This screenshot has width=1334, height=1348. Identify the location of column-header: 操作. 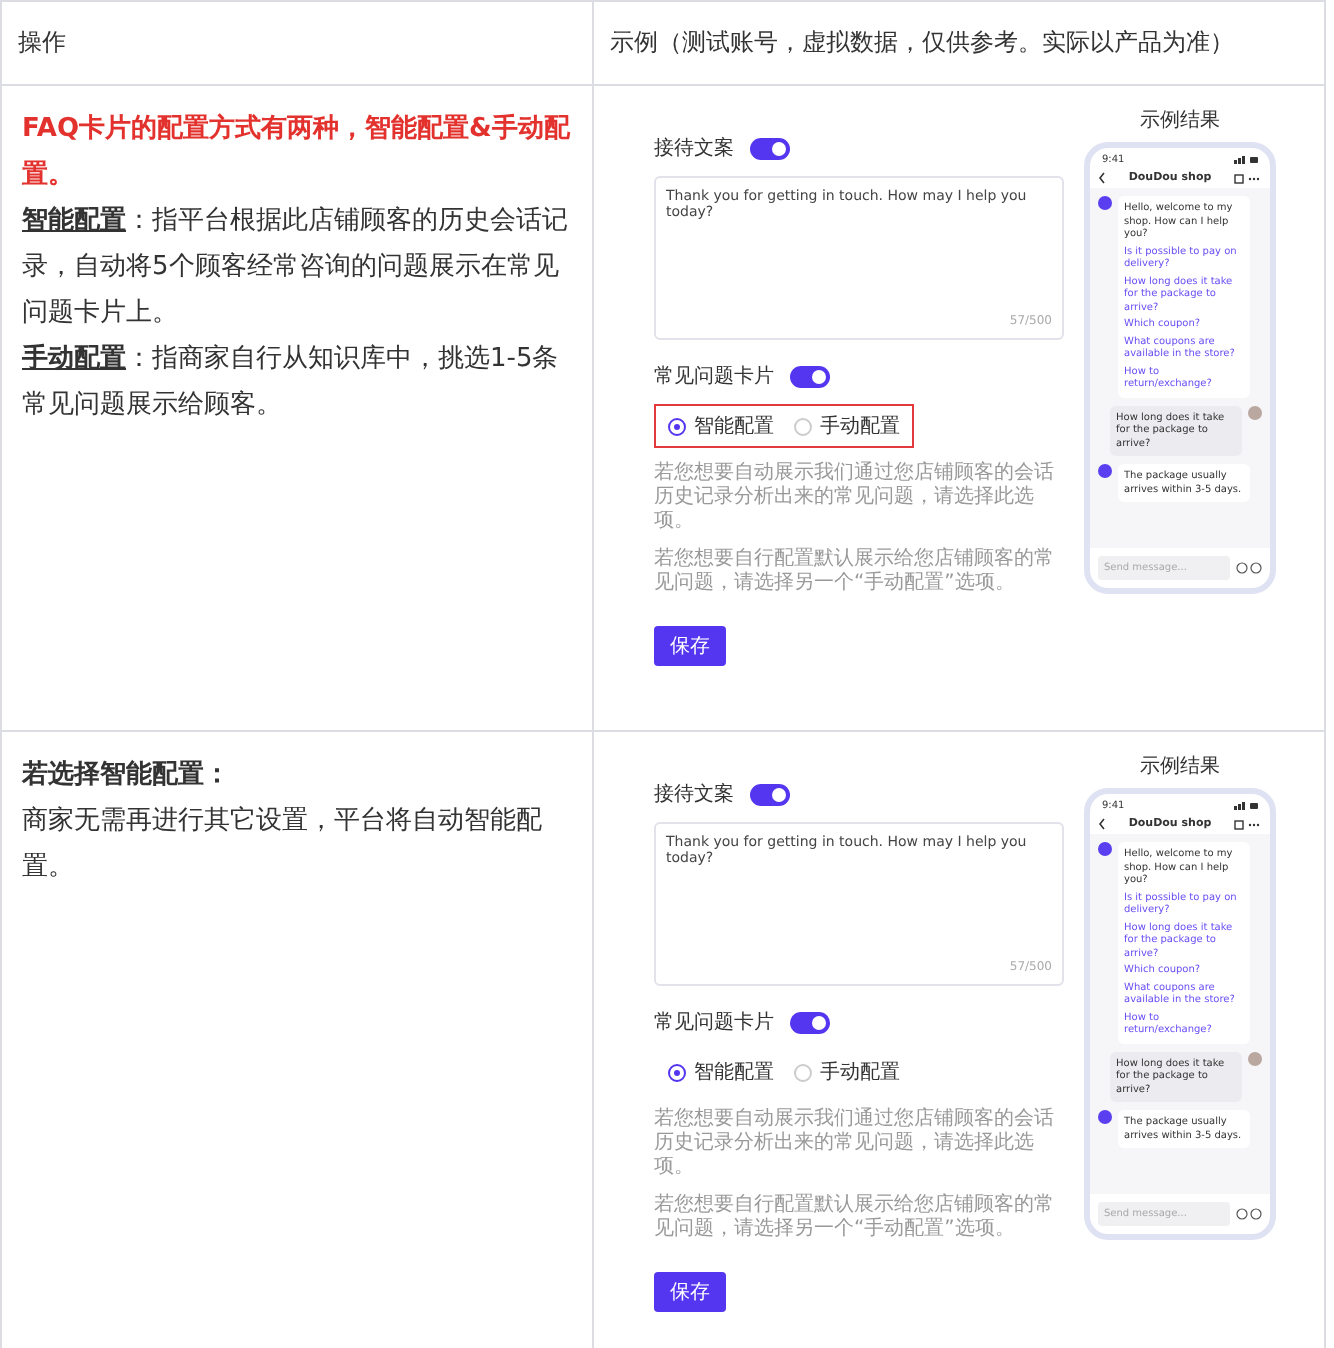
(42, 43).